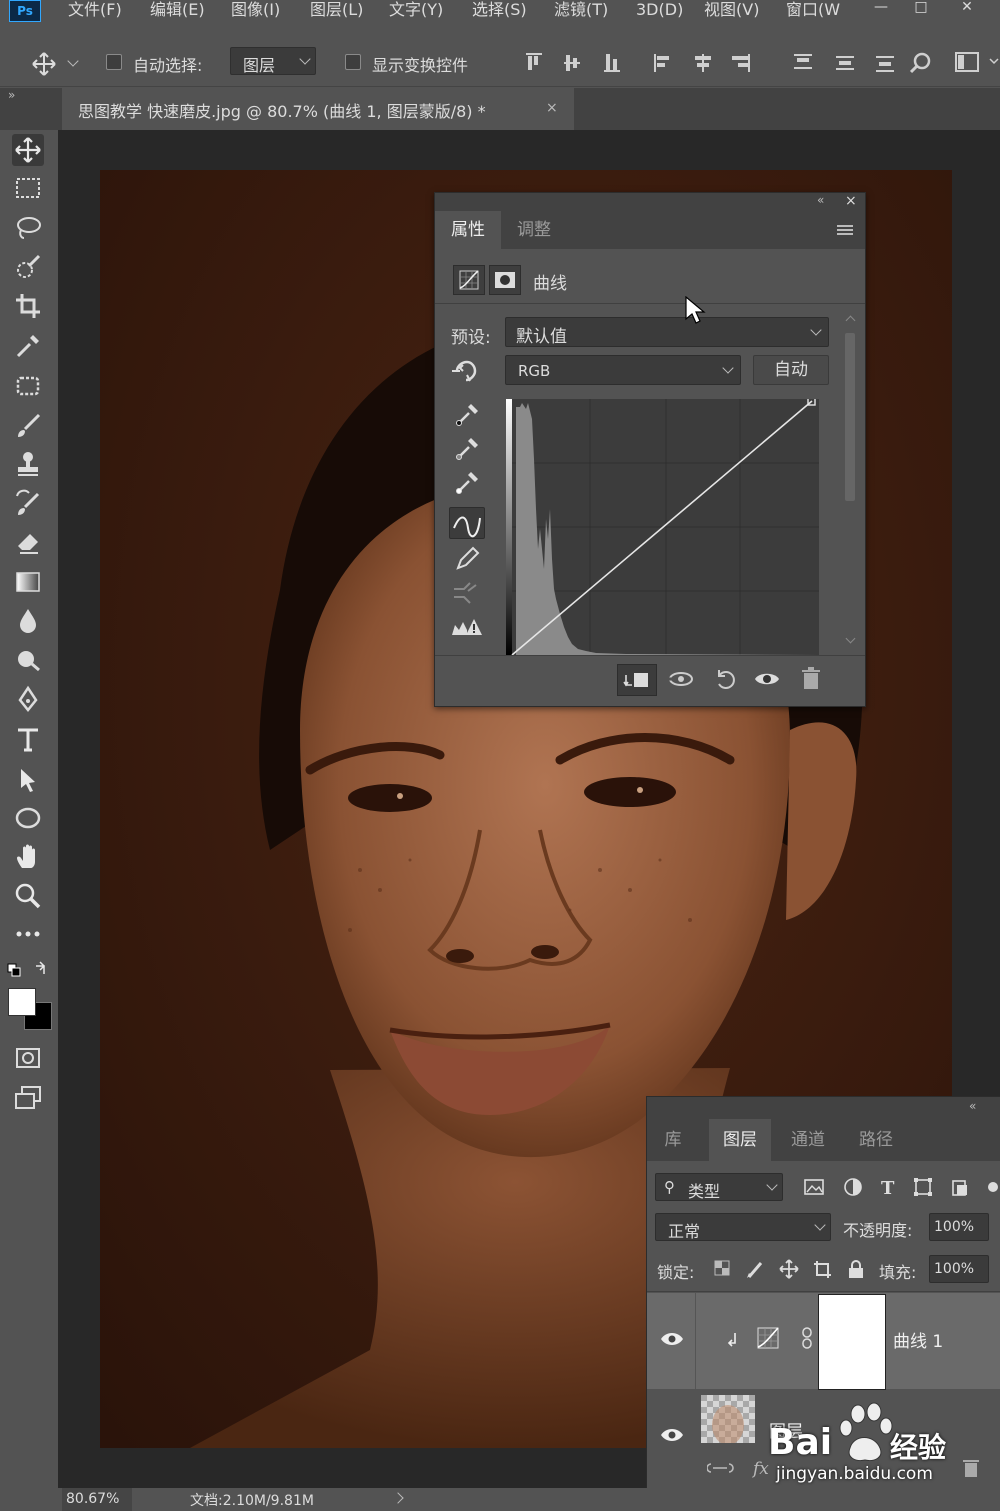 This screenshot has height=1511, width=1000. I want to click on menu-file: 文件(F), so click(95, 10).